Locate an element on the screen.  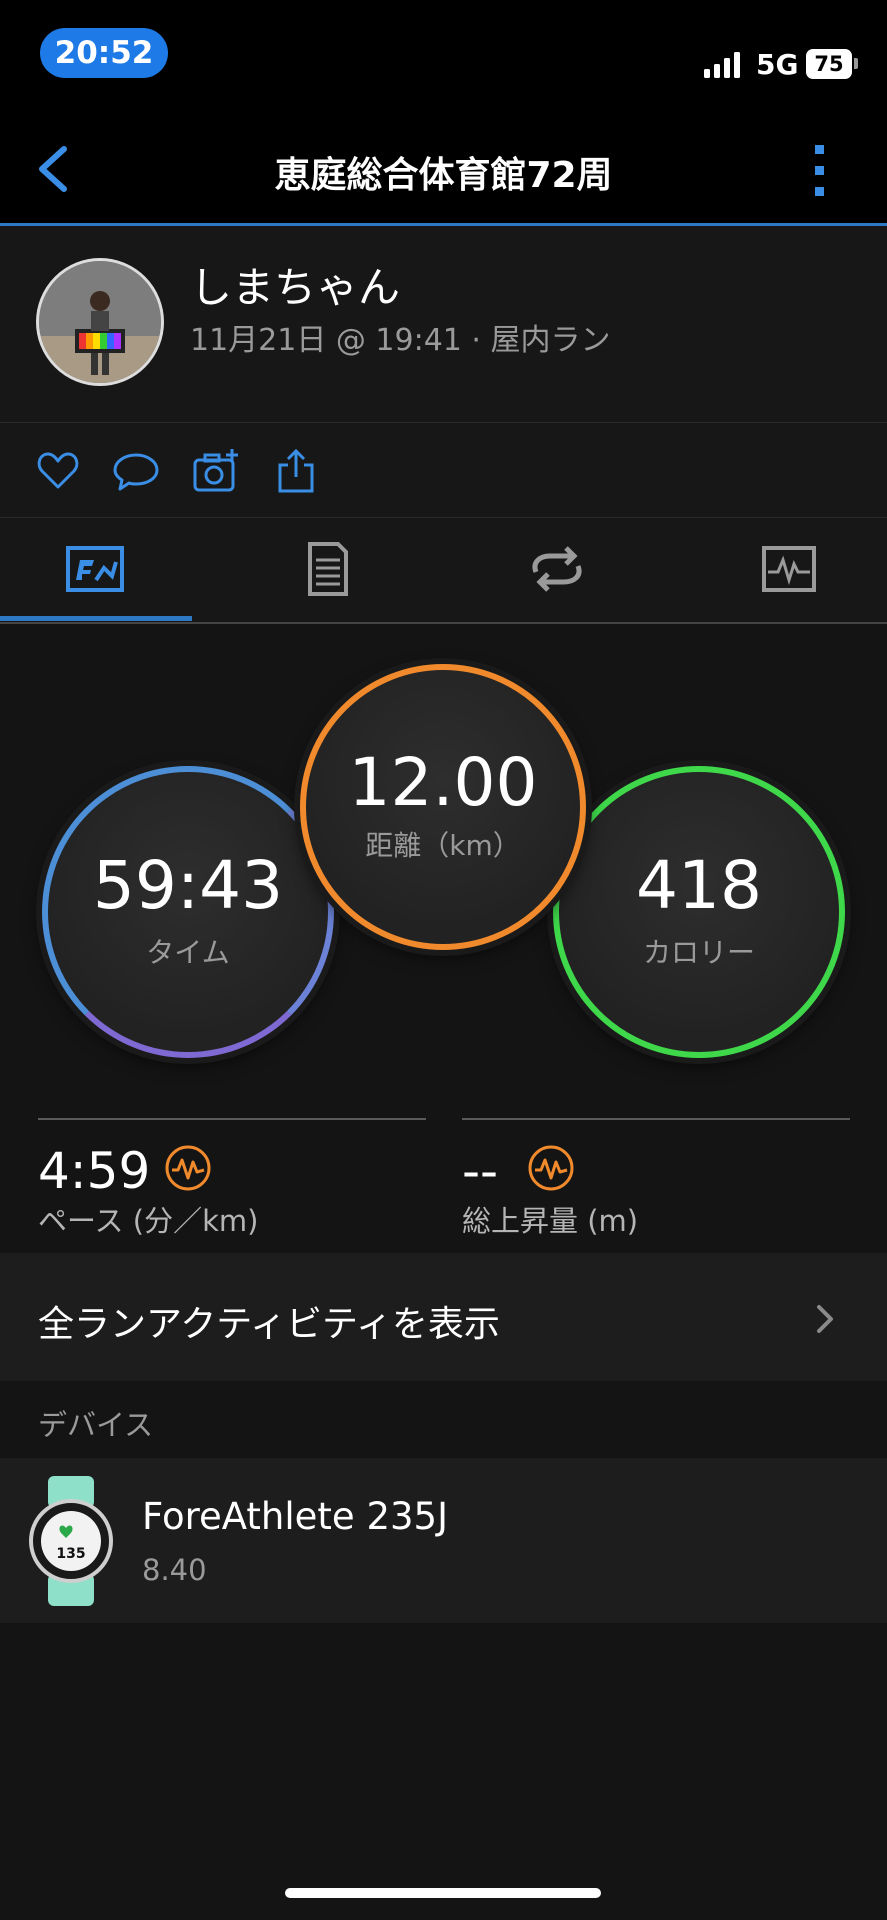
distance-label: 距離（km） is located at coordinates (443, 845).